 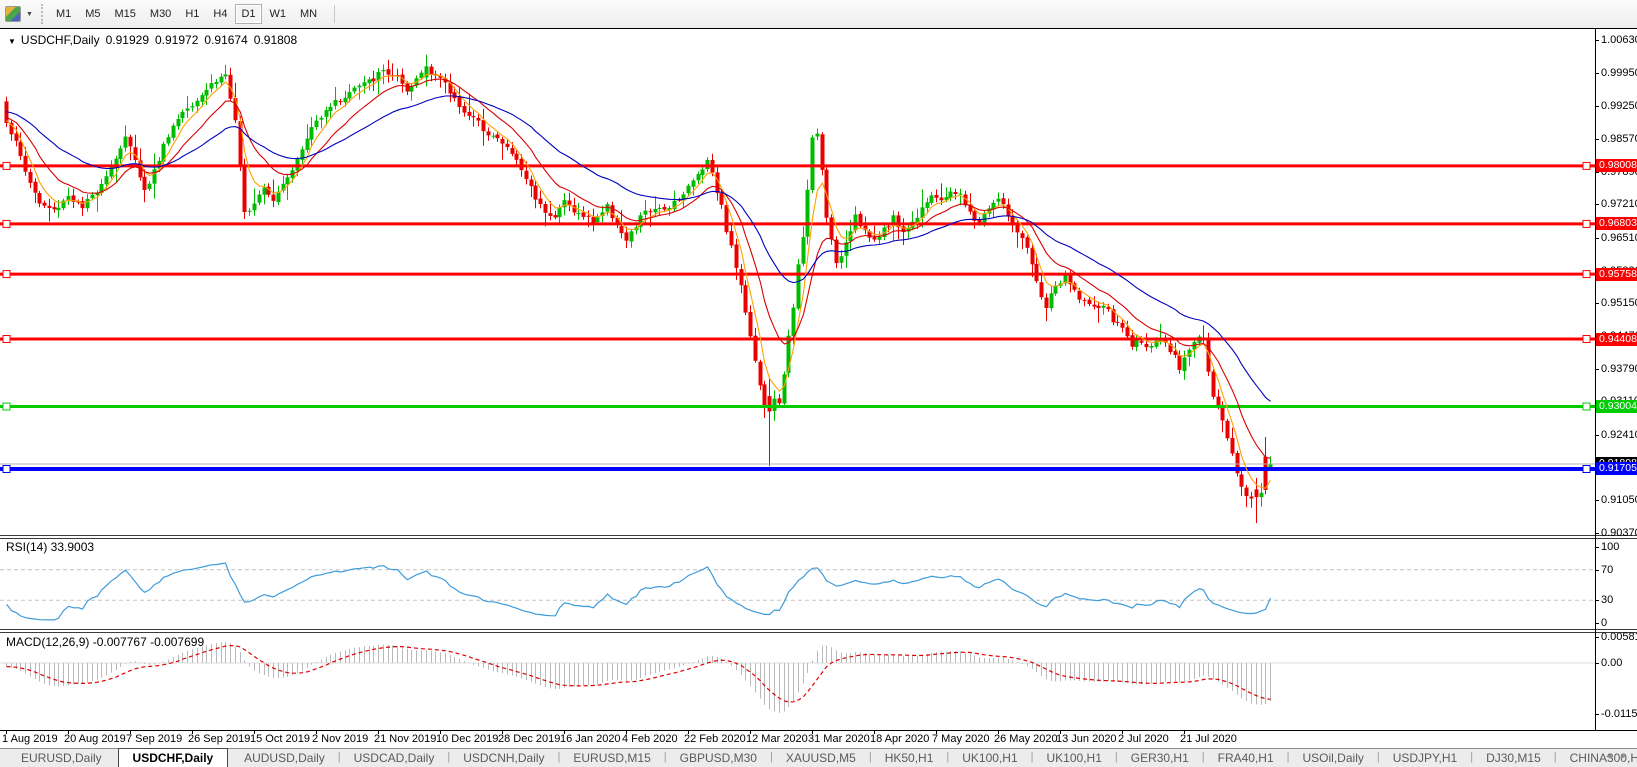 I want to click on rsi-tick-label: 0, so click(x=1604, y=623).